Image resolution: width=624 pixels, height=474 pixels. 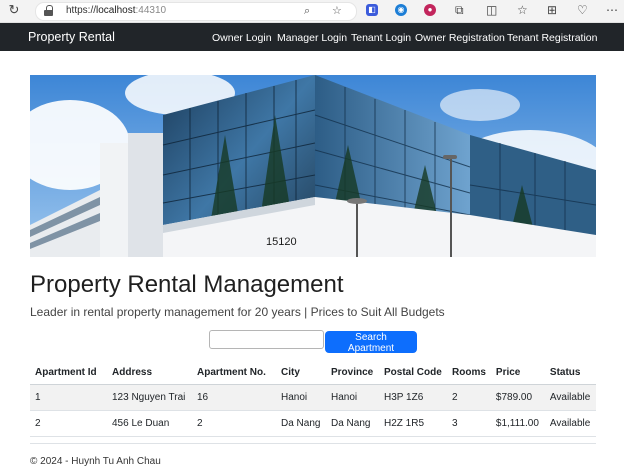 What do you see at coordinates (372, 10) in the screenshot?
I see `extension-icon: ◧` at bounding box center [372, 10].